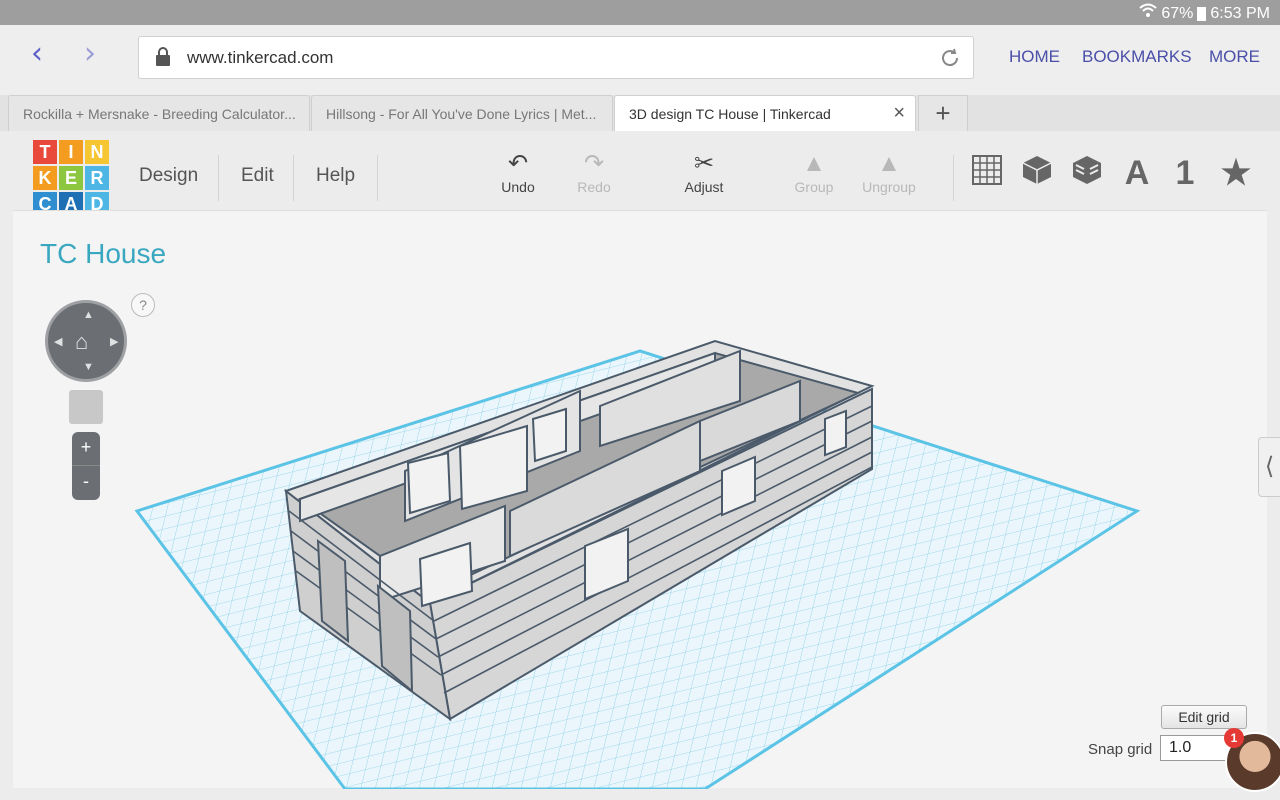 The height and width of the screenshot is (800, 1280). Describe the element at coordinates (103, 254) in the screenshot. I see `design-title: TC House` at that location.